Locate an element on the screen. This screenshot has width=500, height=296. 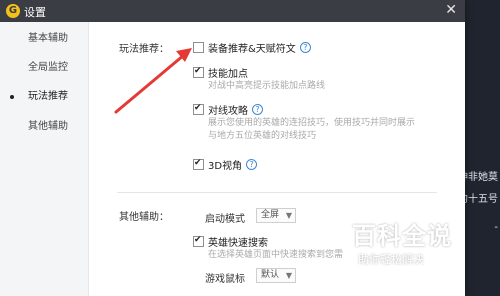
background-panel: 神非她莫 约十五号 - is located at coordinates (479, 148).